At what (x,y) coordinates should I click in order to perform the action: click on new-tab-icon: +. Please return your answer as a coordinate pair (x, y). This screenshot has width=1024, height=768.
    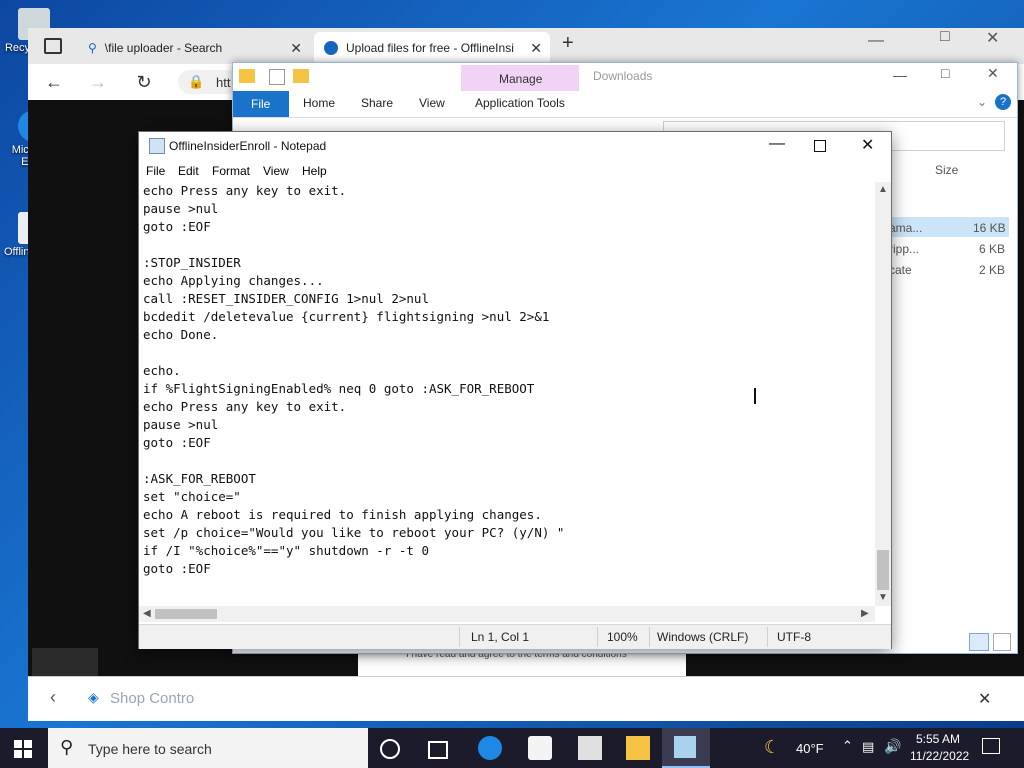
    Looking at the image, I should click on (568, 43).